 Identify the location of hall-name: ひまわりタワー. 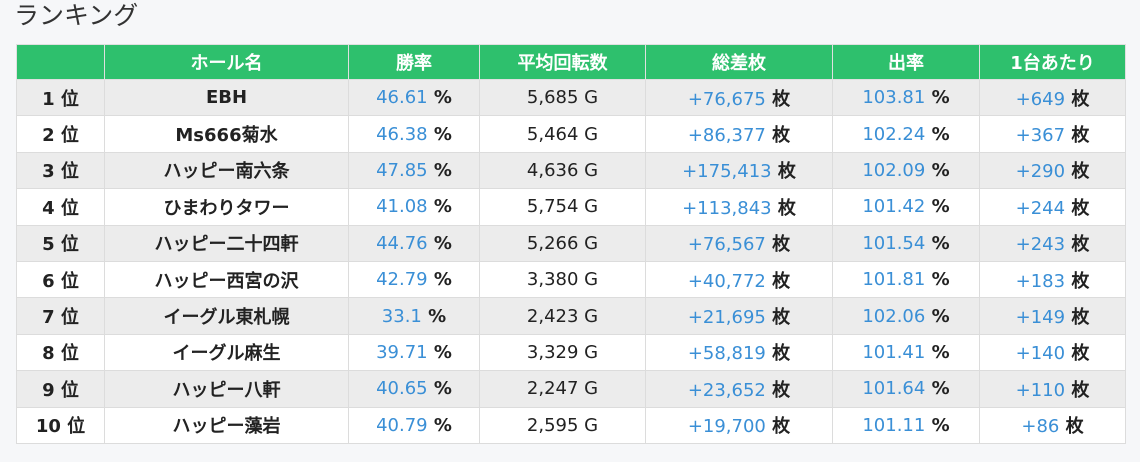
(226, 208).